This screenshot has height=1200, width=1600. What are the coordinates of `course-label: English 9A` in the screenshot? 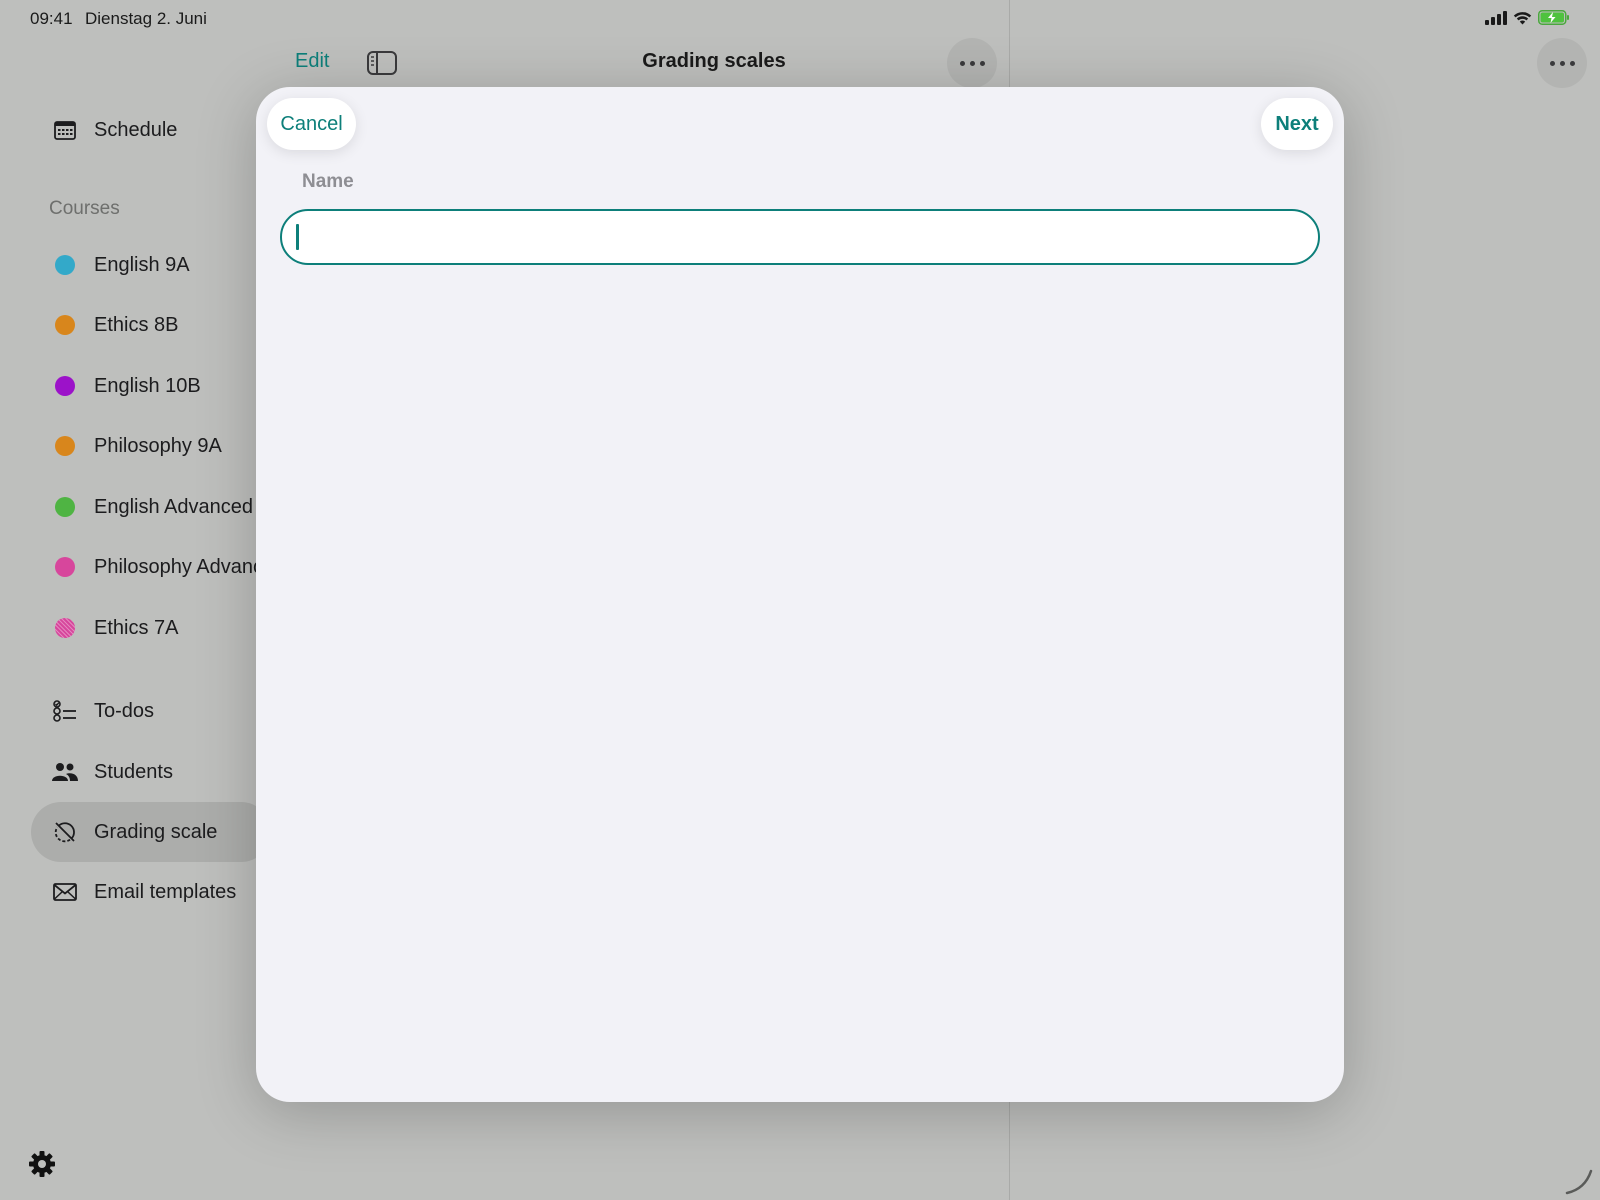 It's located at (142, 264).